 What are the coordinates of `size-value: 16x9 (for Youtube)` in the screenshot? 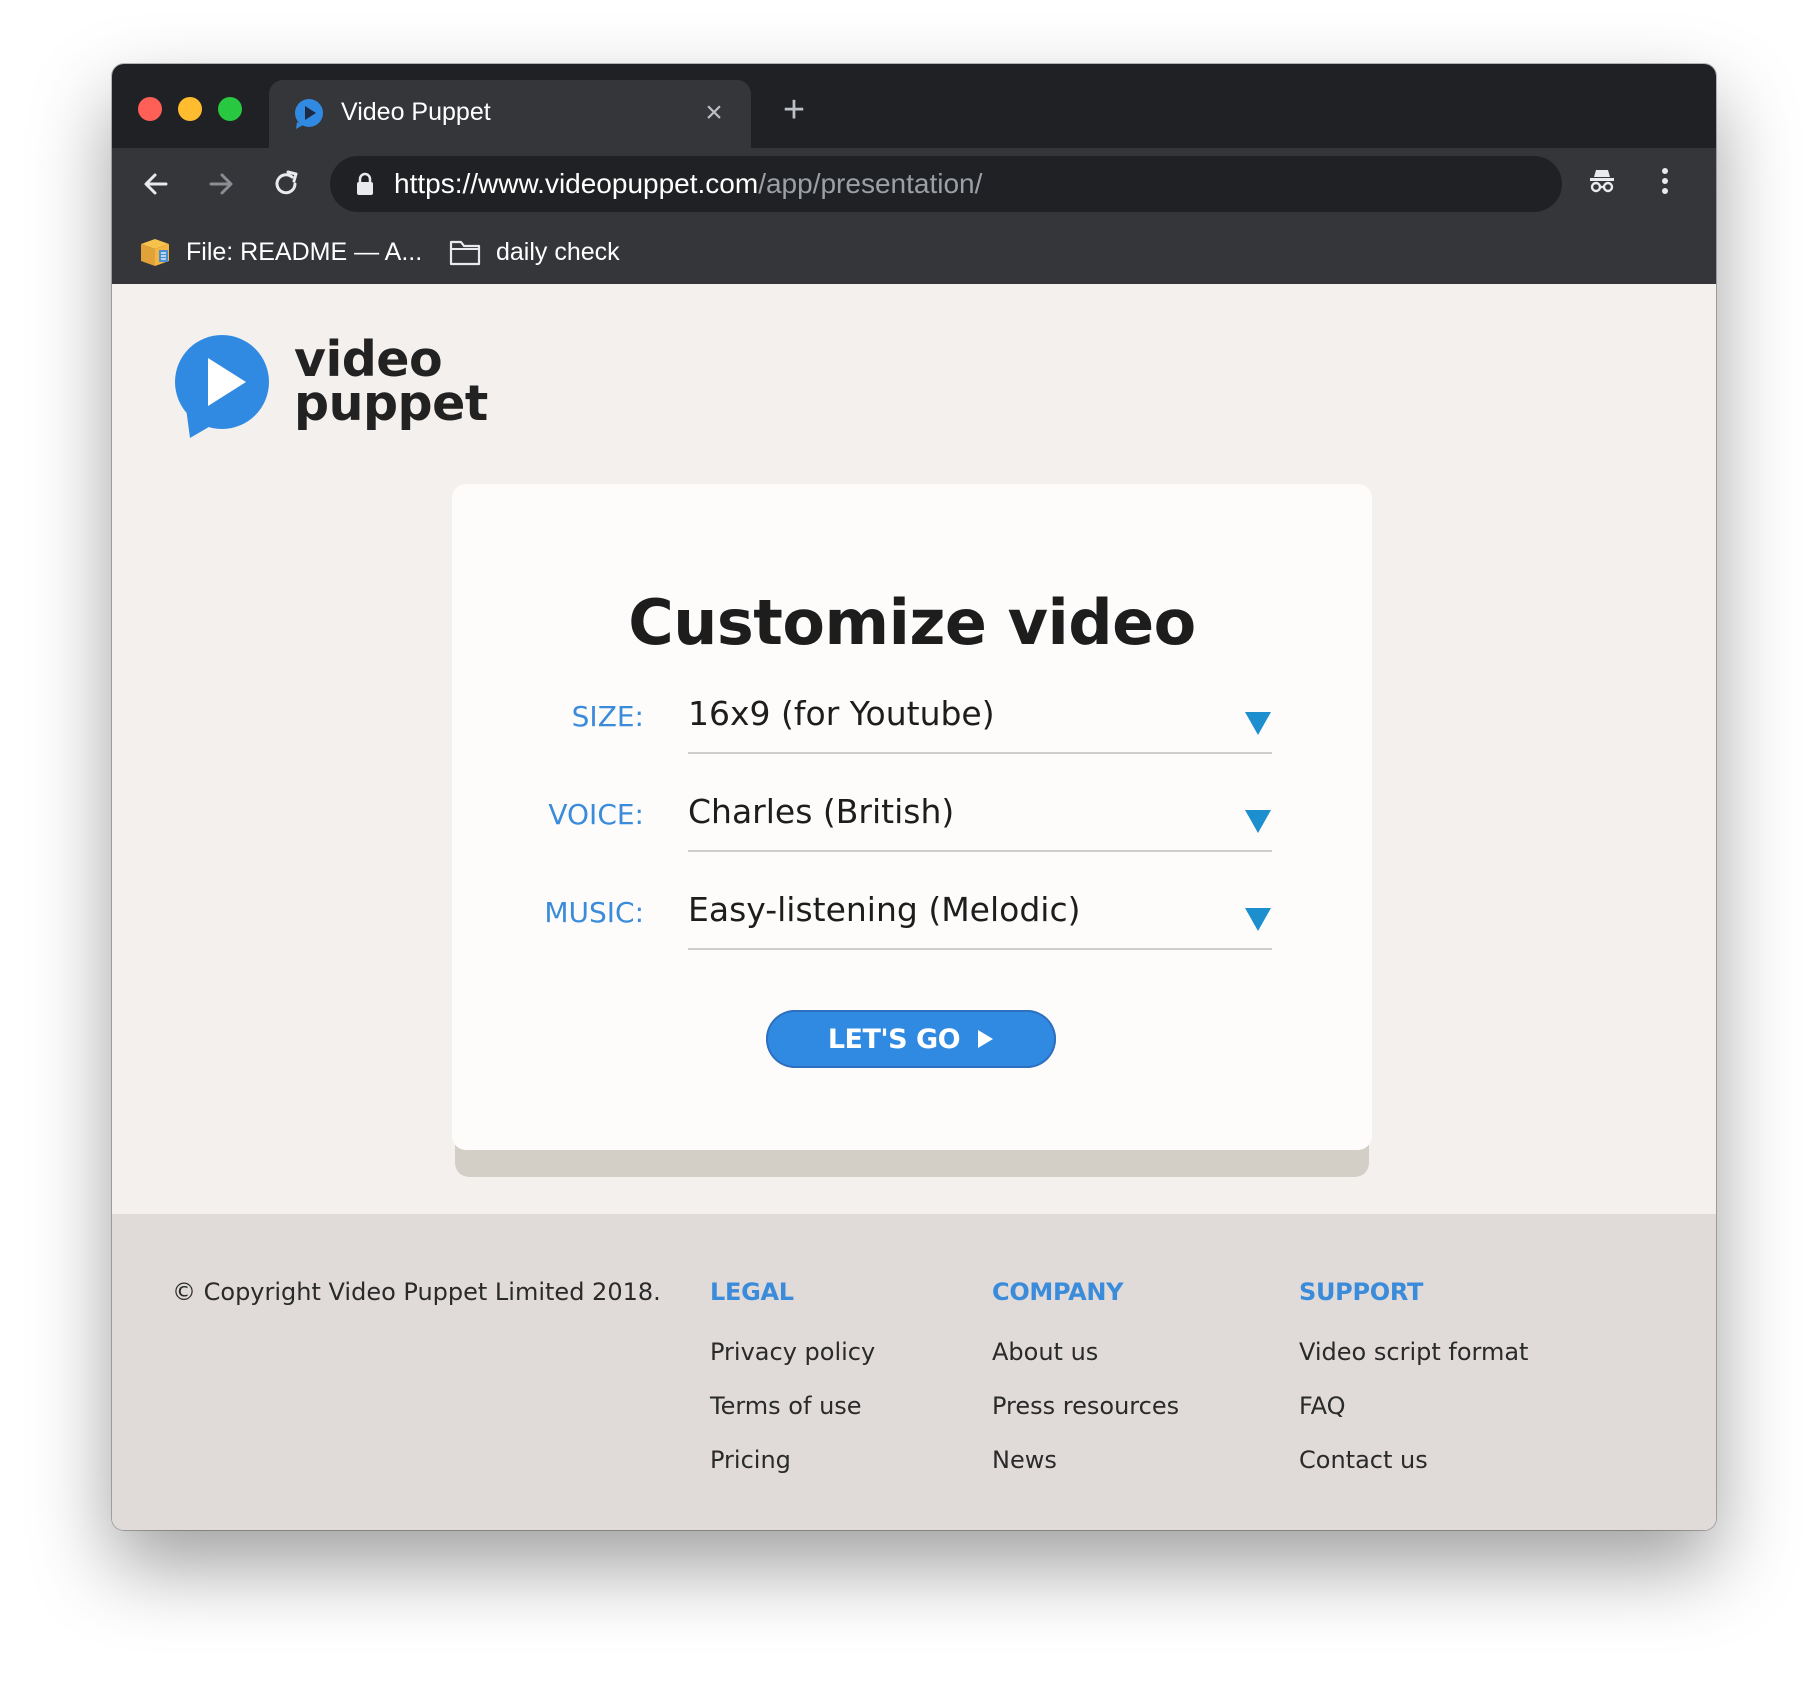 It's located at (841, 713).